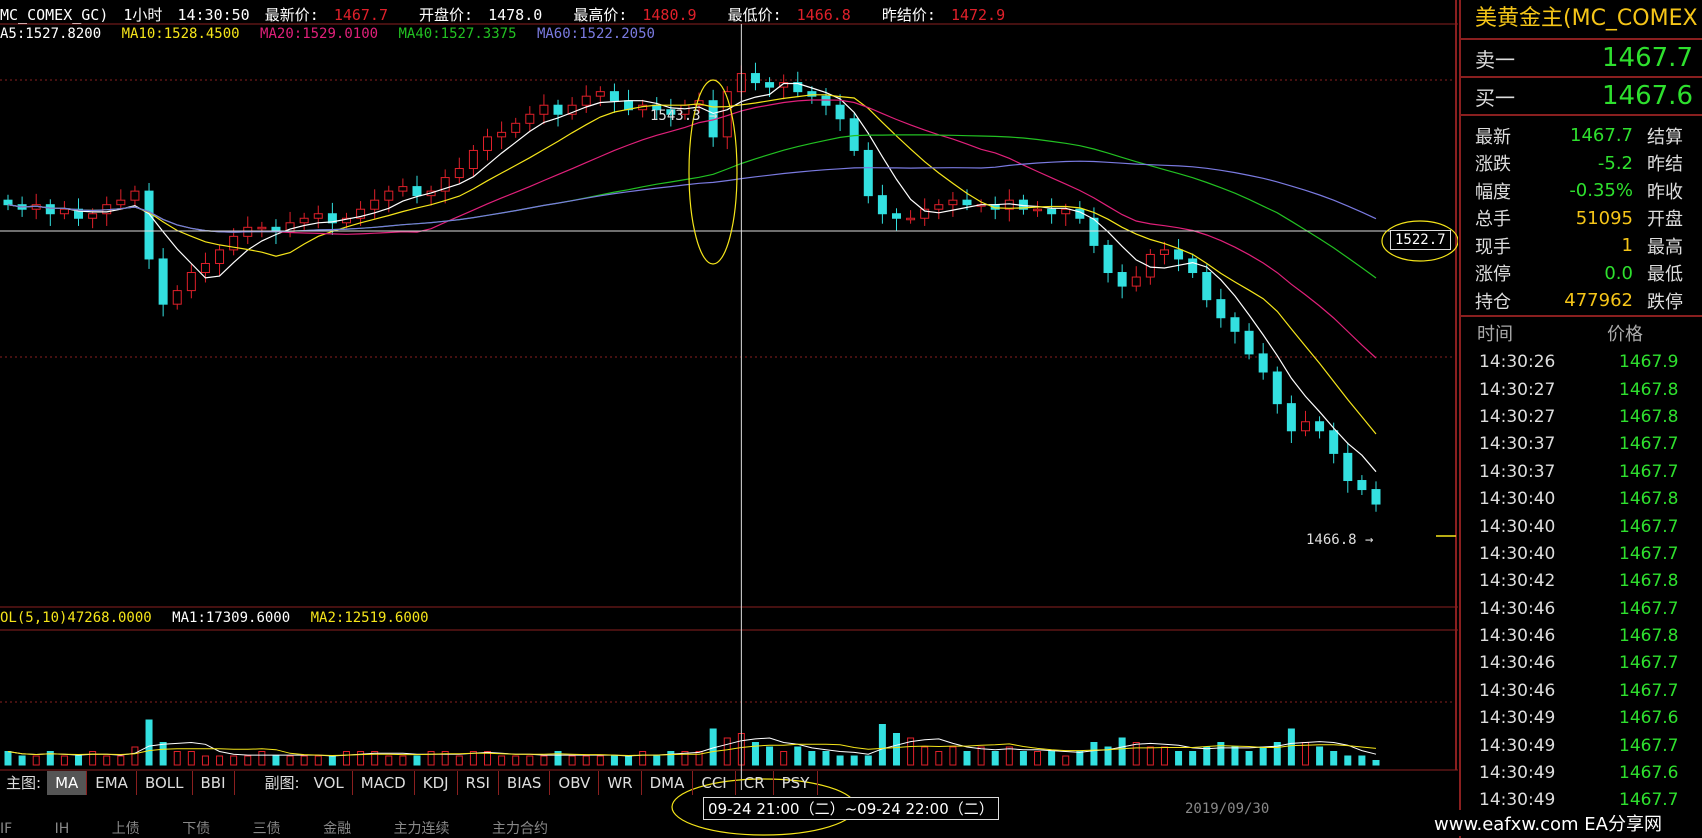 This screenshot has height=838, width=1702. I want to click on market-tab-shangzhai: 上债, so click(126, 829).